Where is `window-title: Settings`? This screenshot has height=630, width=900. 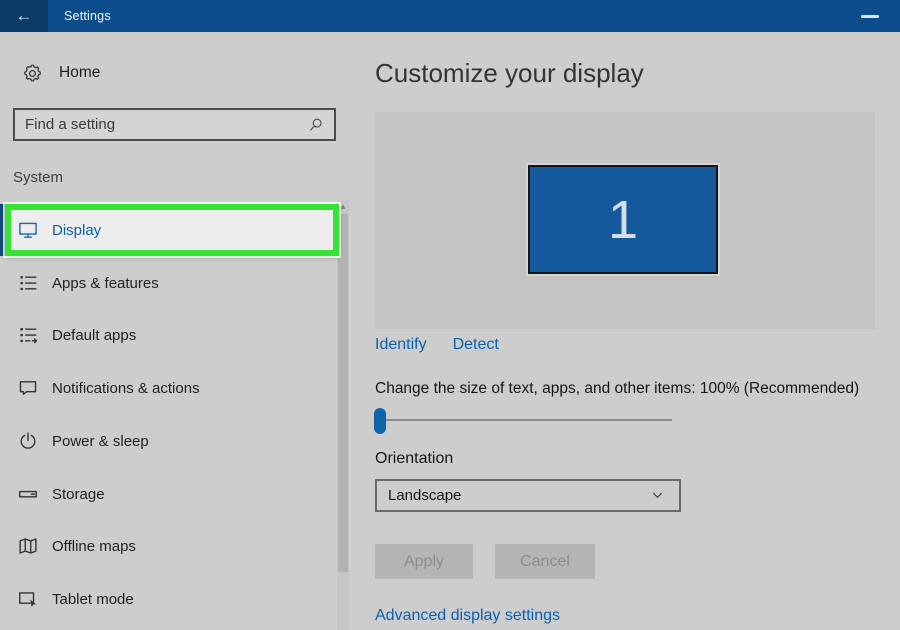 window-title: Settings is located at coordinates (87, 16).